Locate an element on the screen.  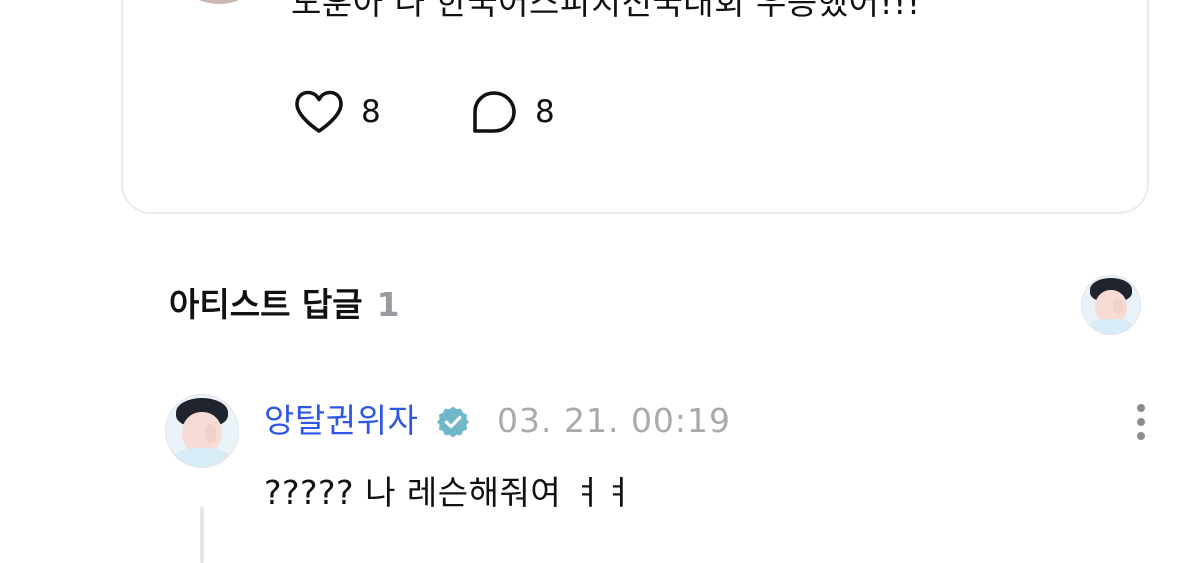
artist-replies-title: 아티스트 답글 1 is located at coordinates (284, 305).